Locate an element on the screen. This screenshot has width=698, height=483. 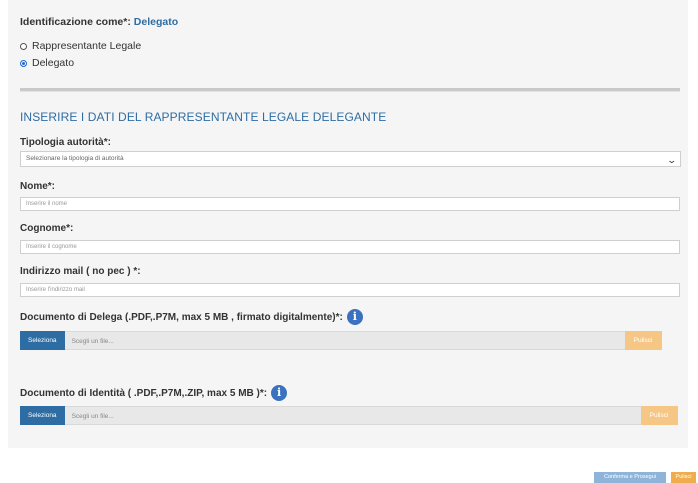
identity-clear-button: Pulisci is located at coordinates (659, 415).